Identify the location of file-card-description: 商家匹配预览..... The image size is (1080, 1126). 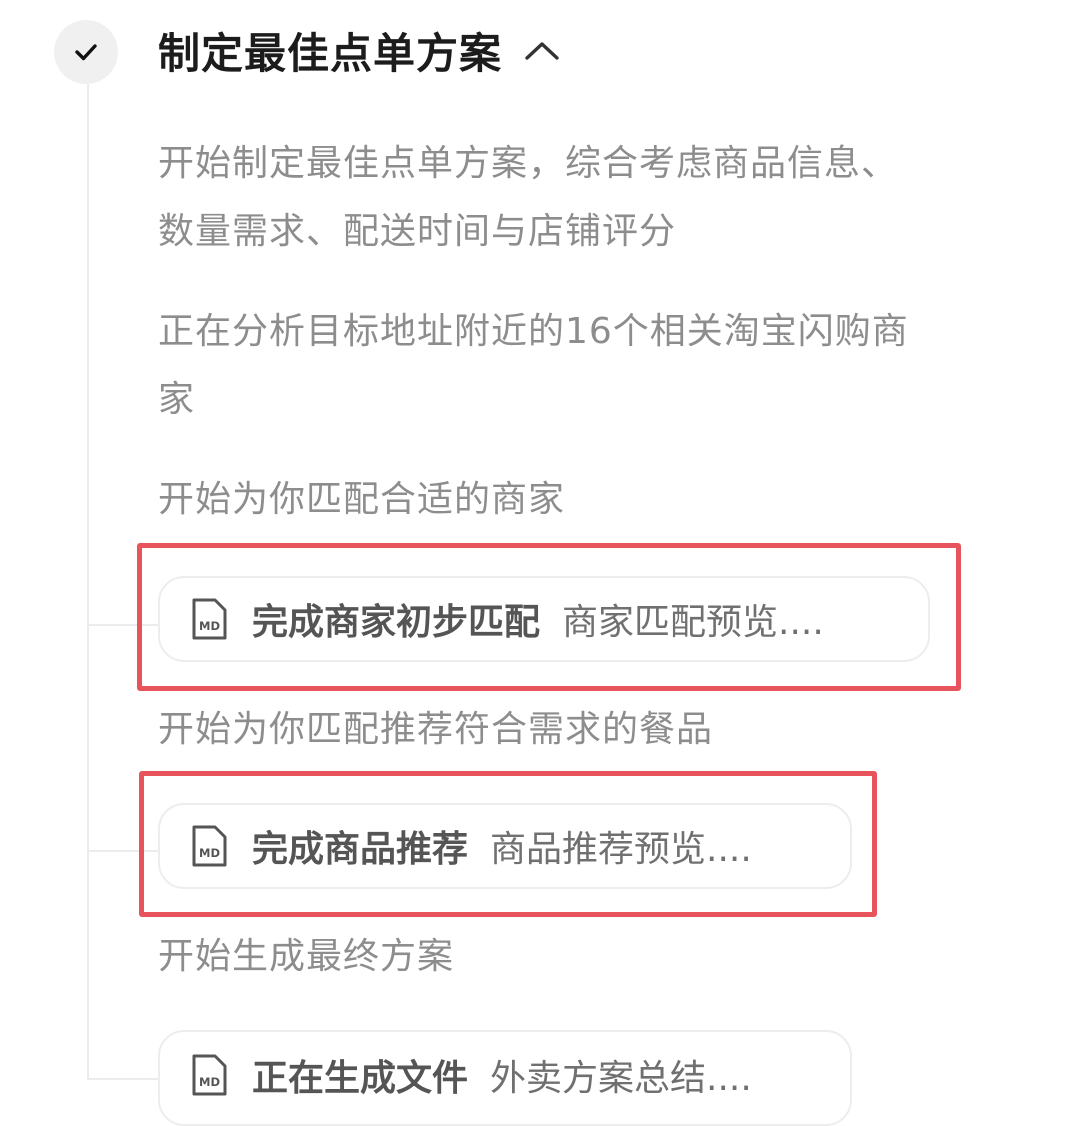
(693, 622).